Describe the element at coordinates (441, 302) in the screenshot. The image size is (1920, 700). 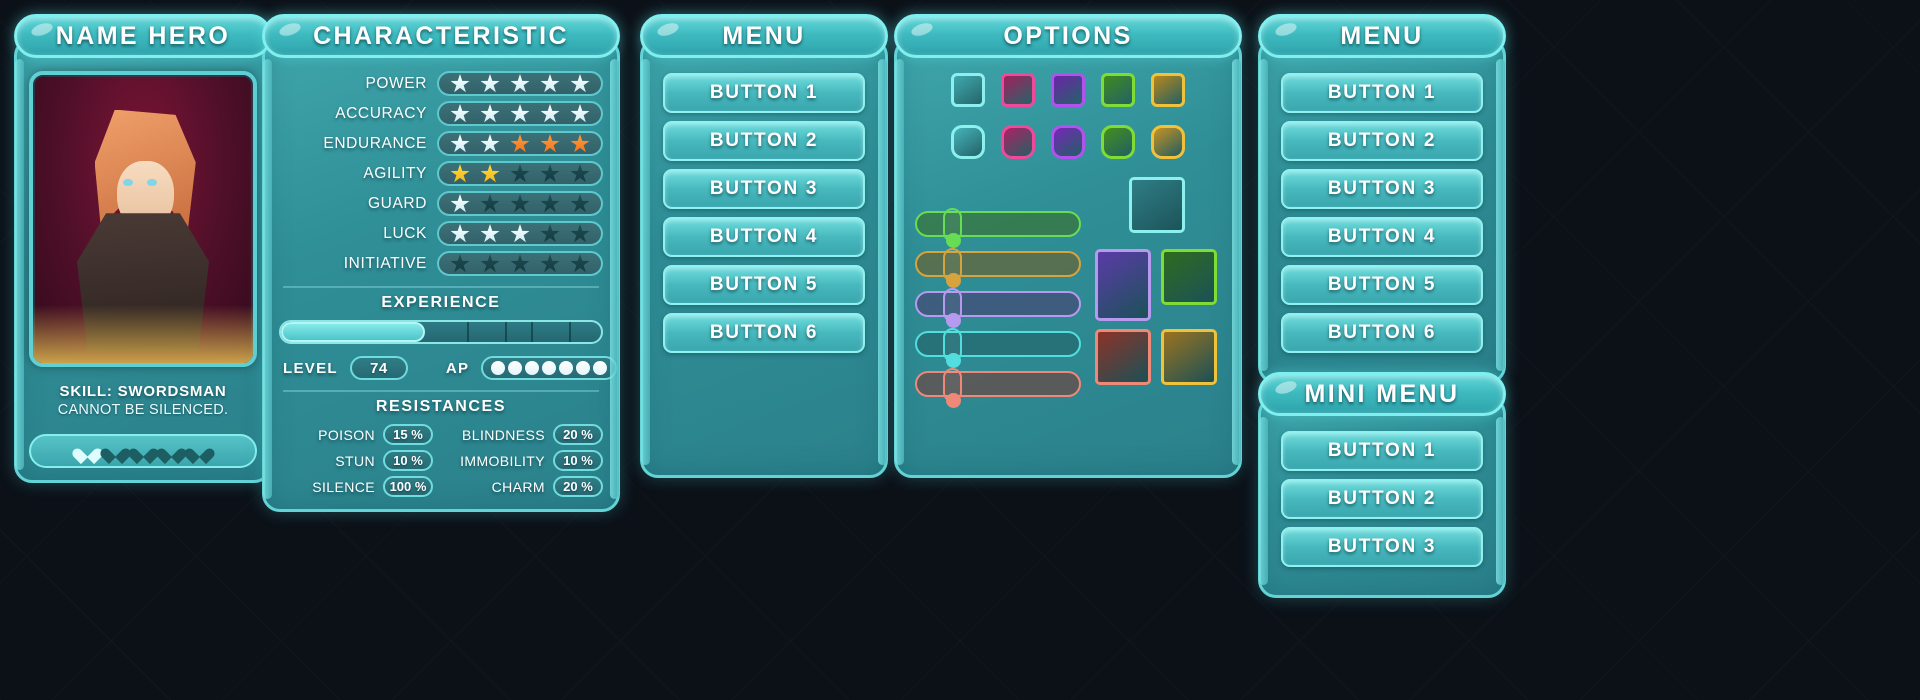
I see `experience-label: EXPERIENCE` at that location.